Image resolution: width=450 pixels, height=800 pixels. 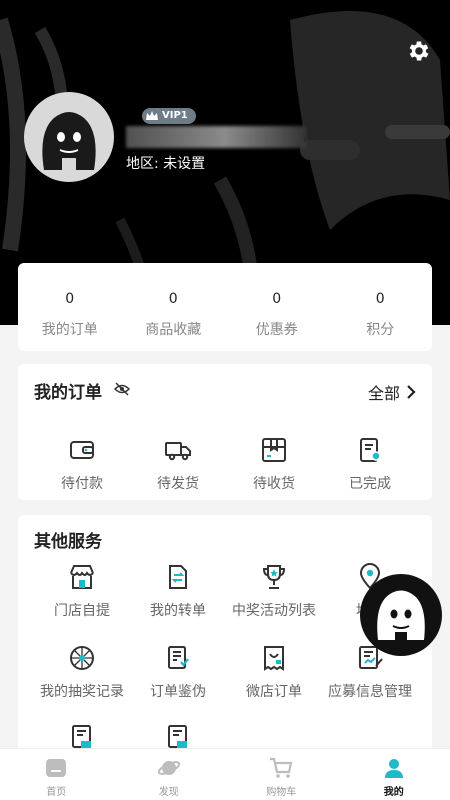 I want to click on stat-orders: 0 我的订单, so click(x=70, y=307).